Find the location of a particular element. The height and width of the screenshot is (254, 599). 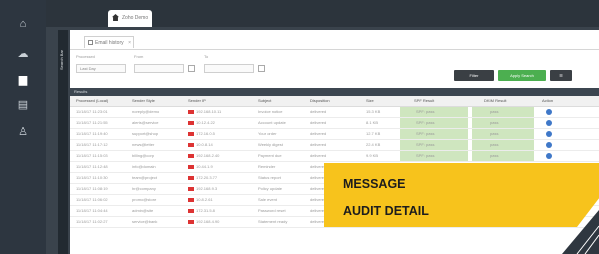

column-header: Sender Style is located at coordinates (143, 101).